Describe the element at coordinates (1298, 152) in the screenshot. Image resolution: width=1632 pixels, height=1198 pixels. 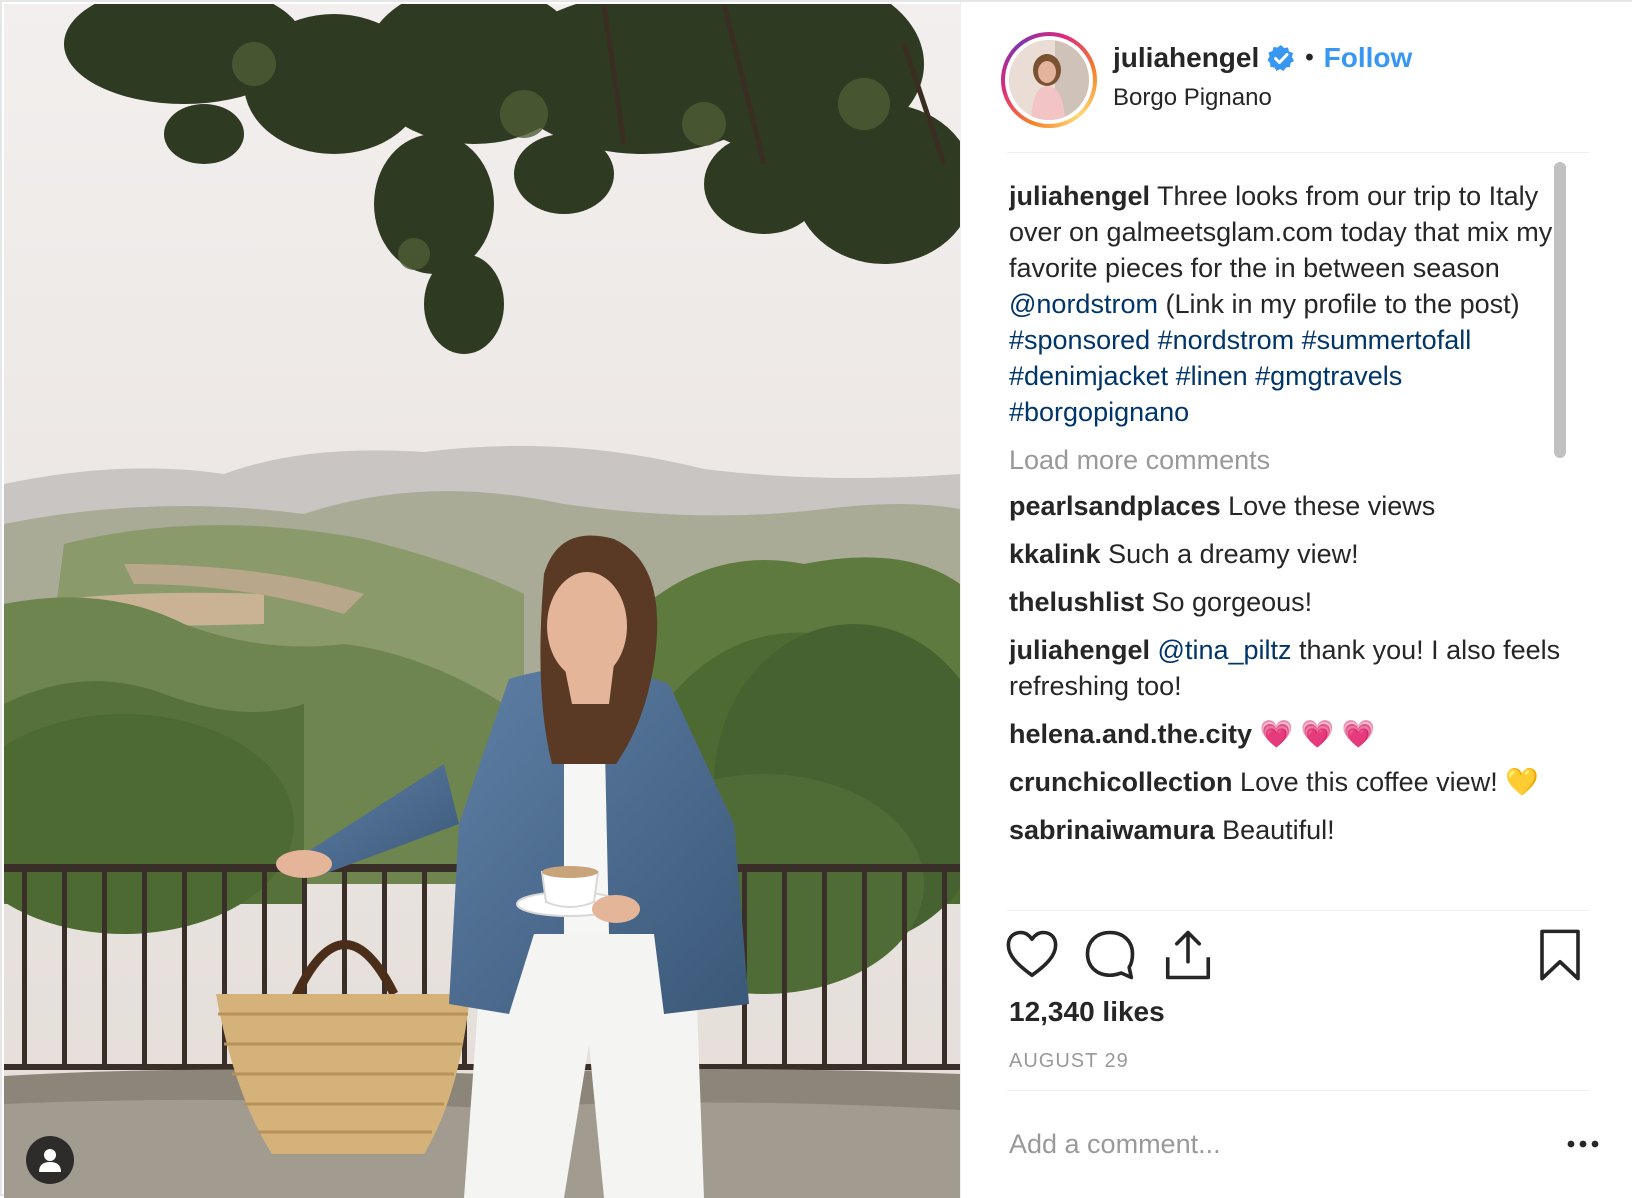
I see `header-divider` at that location.